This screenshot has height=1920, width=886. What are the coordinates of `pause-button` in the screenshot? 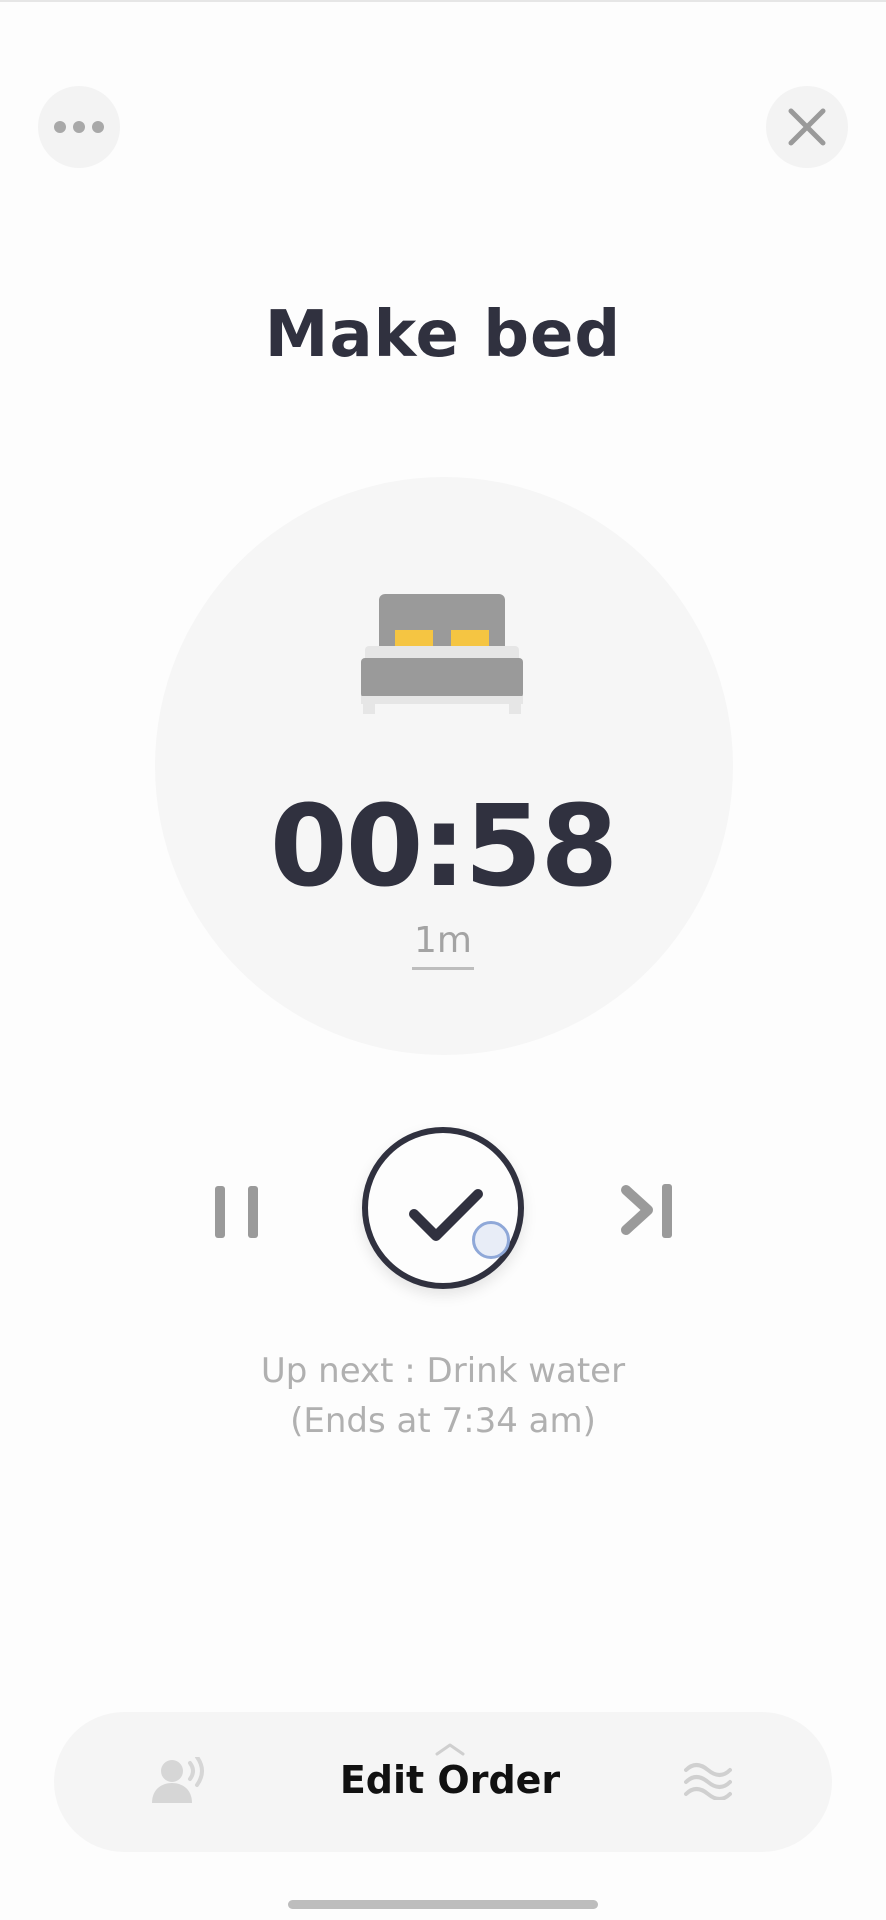 It's located at (236, 1210).